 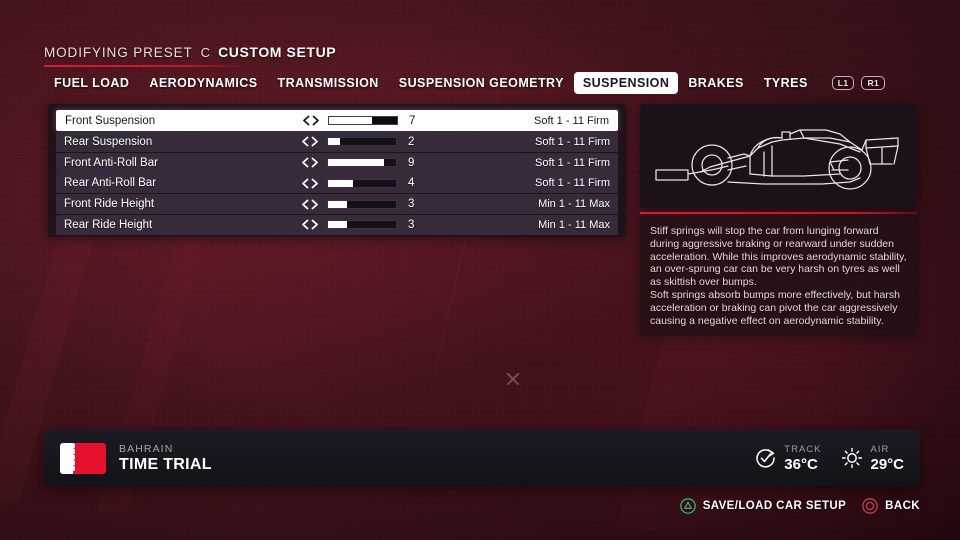 I want to click on air-temp-text: AIR 29°C, so click(x=887, y=458).